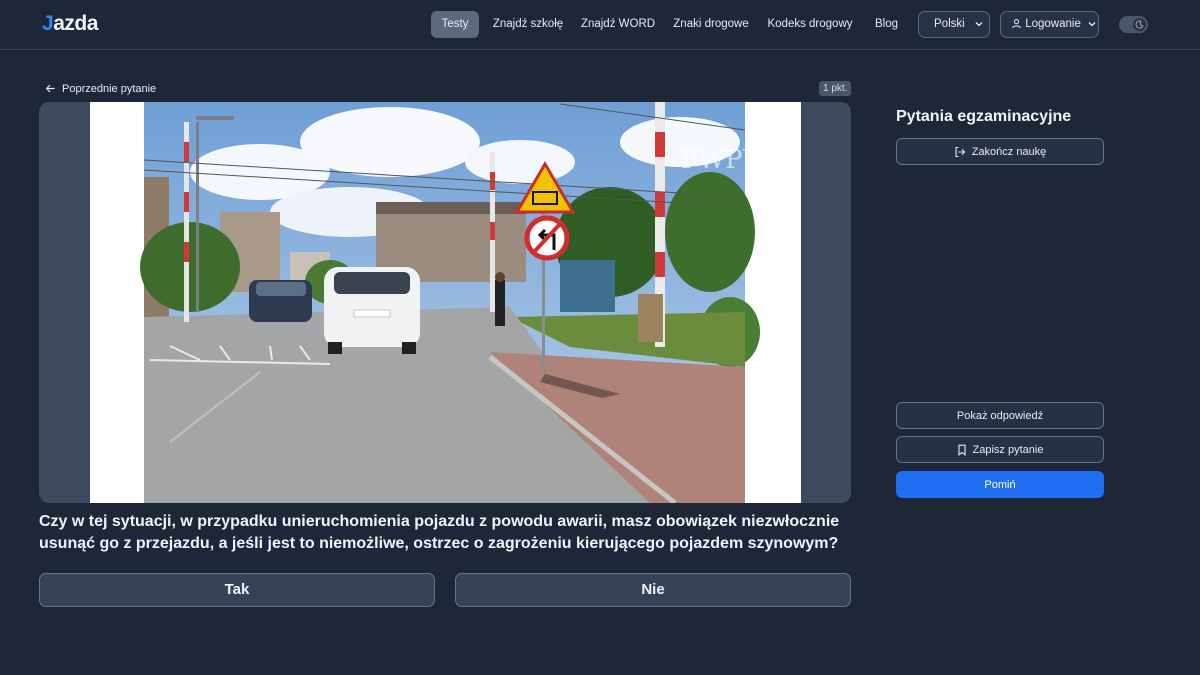 The image size is (1200, 675). Describe the element at coordinates (810, 24) in the screenshot. I see `nav-item-kodeks-drogowy: Kodeks drogowy` at that location.